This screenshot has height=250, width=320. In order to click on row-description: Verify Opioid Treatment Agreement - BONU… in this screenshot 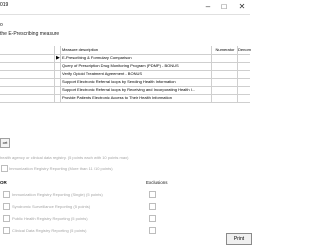, I will do `click(102, 73)`.